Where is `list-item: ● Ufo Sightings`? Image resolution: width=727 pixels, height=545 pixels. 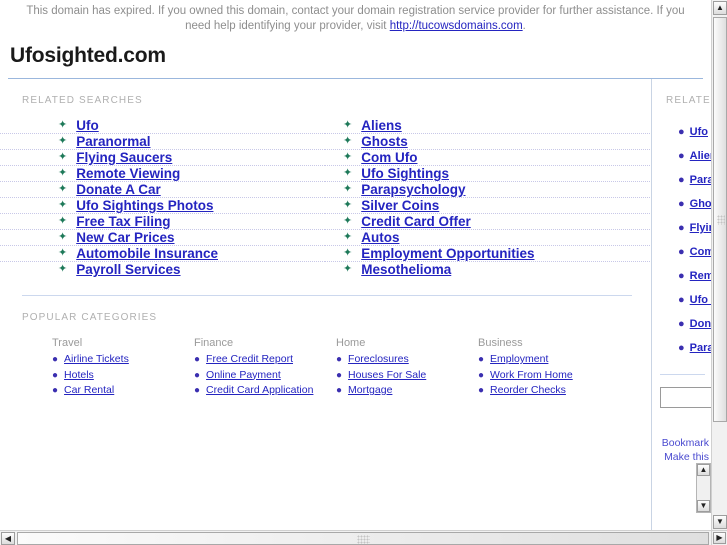
list-item: ● Ufo Sightings is located at coordinates (694, 300).